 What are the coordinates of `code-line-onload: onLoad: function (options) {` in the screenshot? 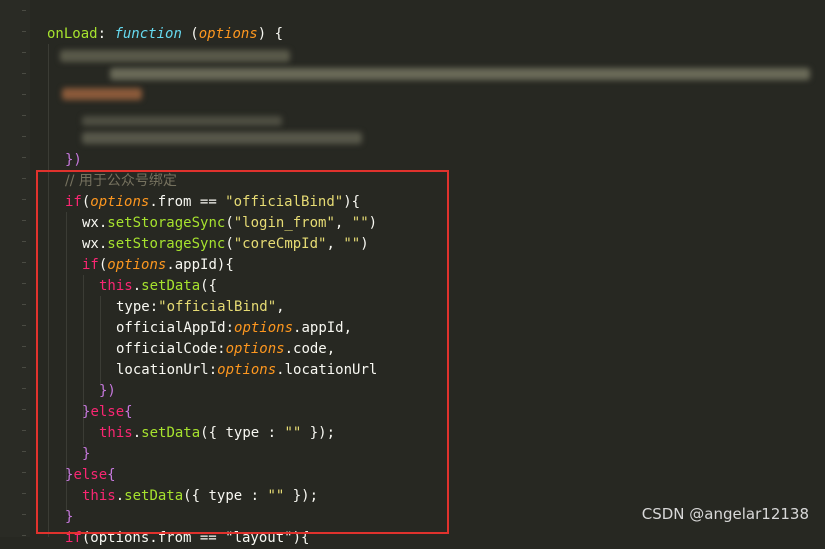 It's located at (165, 34).